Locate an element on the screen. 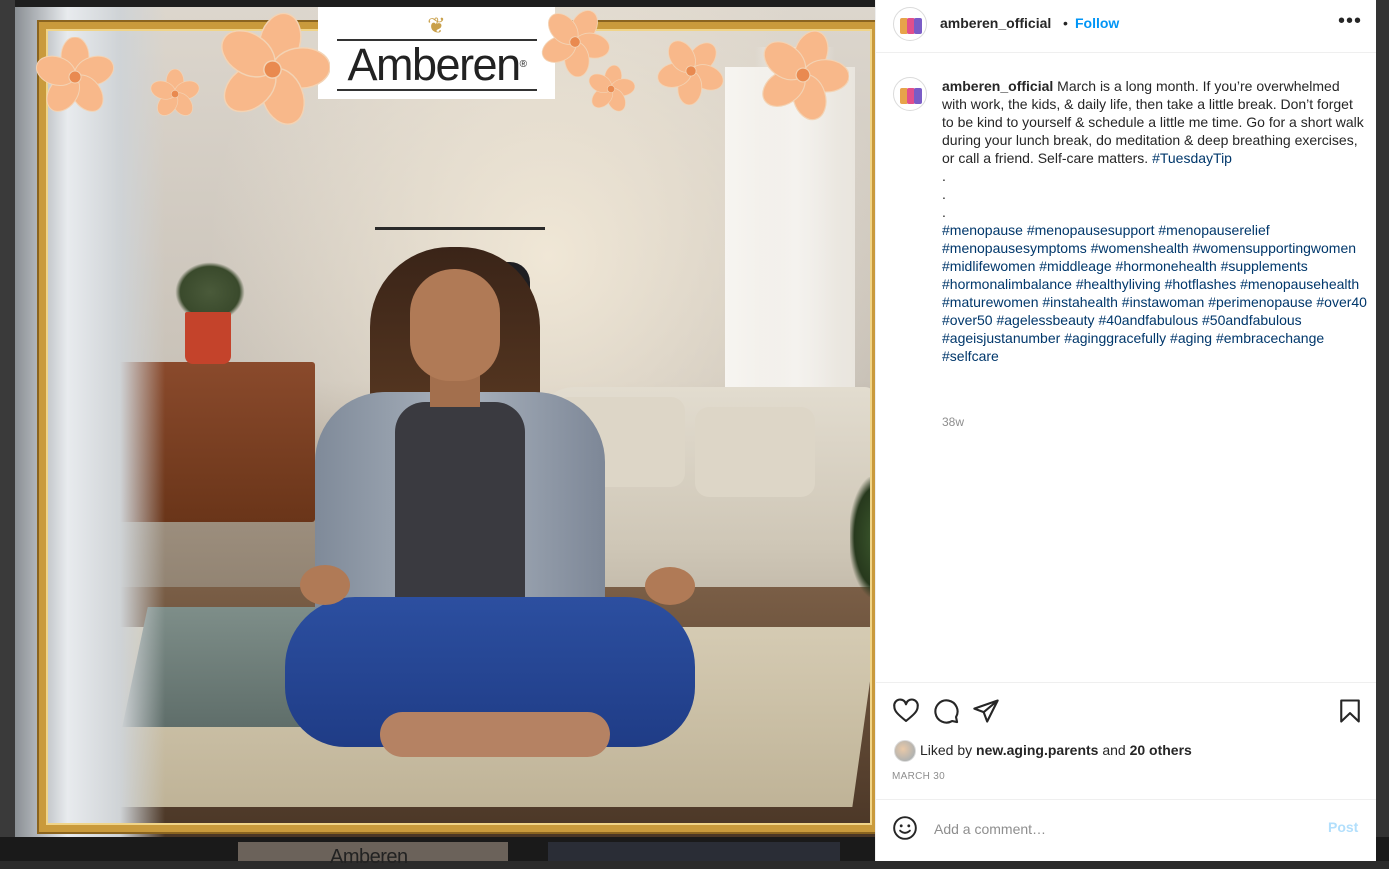 This screenshot has height=869, width=1389. hashtag-link: #perimenopause is located at coordinates (1260, 302).